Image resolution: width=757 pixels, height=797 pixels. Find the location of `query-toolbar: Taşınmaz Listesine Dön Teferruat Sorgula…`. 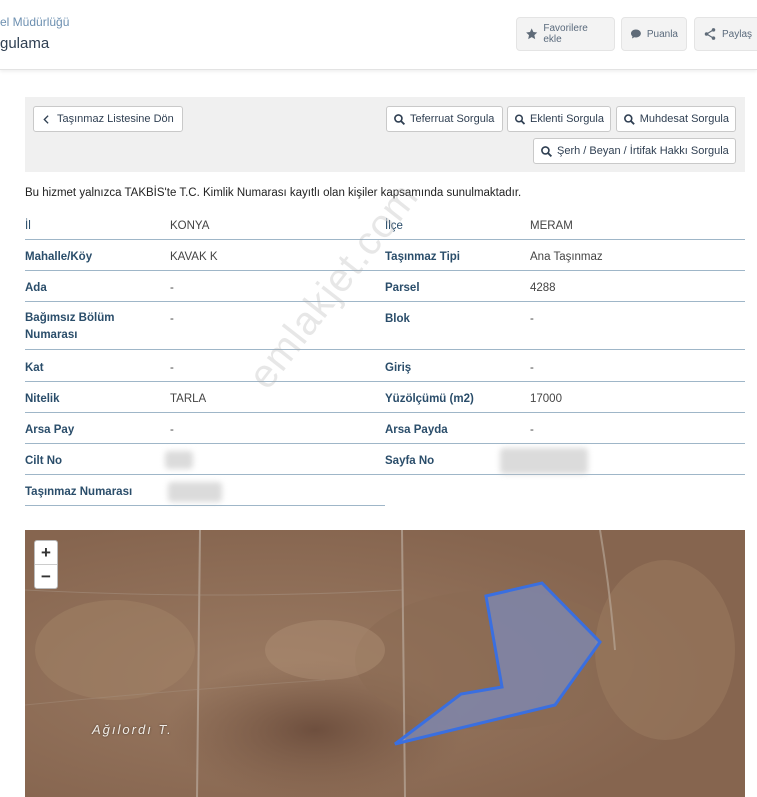

query-toolbar: Taşınmaz Listesine Dön Teferruat Sorgula… is located at coordinates (385, 134).